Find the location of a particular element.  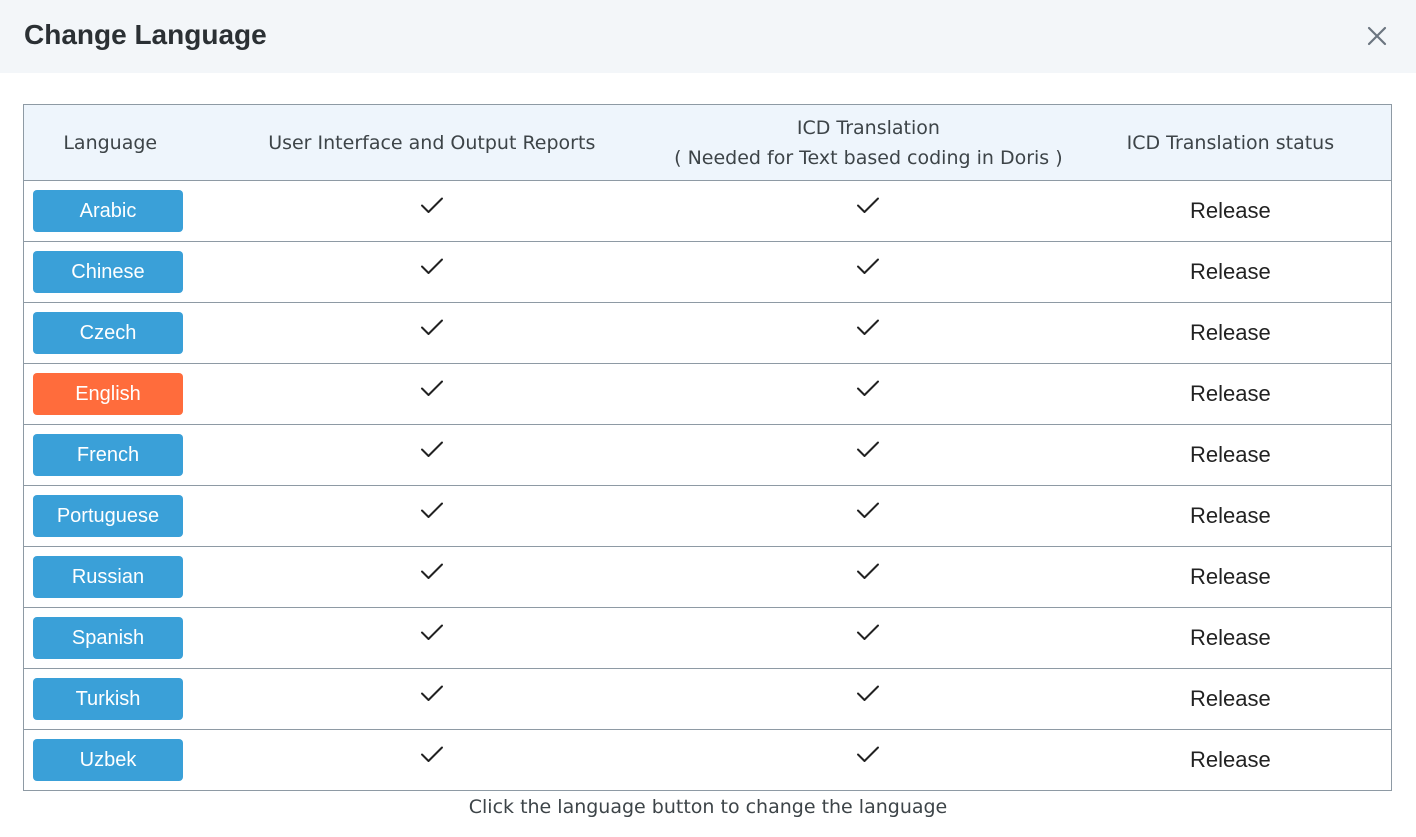

language-button-arabic: Arabic is located at coordinates (108, 211).